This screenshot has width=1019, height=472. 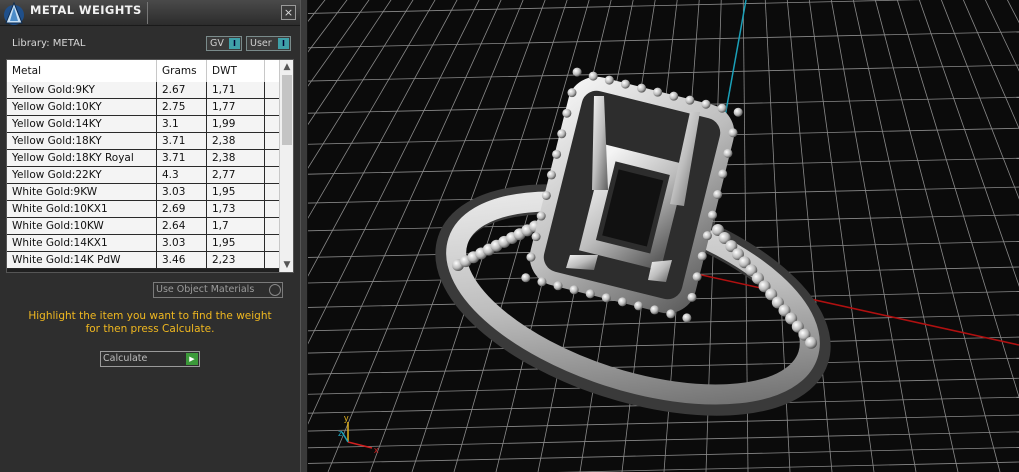 I want to click on close-button: ×, so click(x=288, y=12).